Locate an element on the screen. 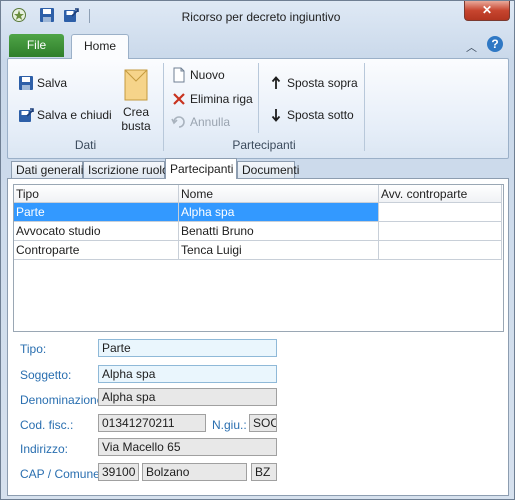 This screenshot has height=500, width=515. sposta-sopra-label: Sposta sopra is located at coordinates (322, 83).